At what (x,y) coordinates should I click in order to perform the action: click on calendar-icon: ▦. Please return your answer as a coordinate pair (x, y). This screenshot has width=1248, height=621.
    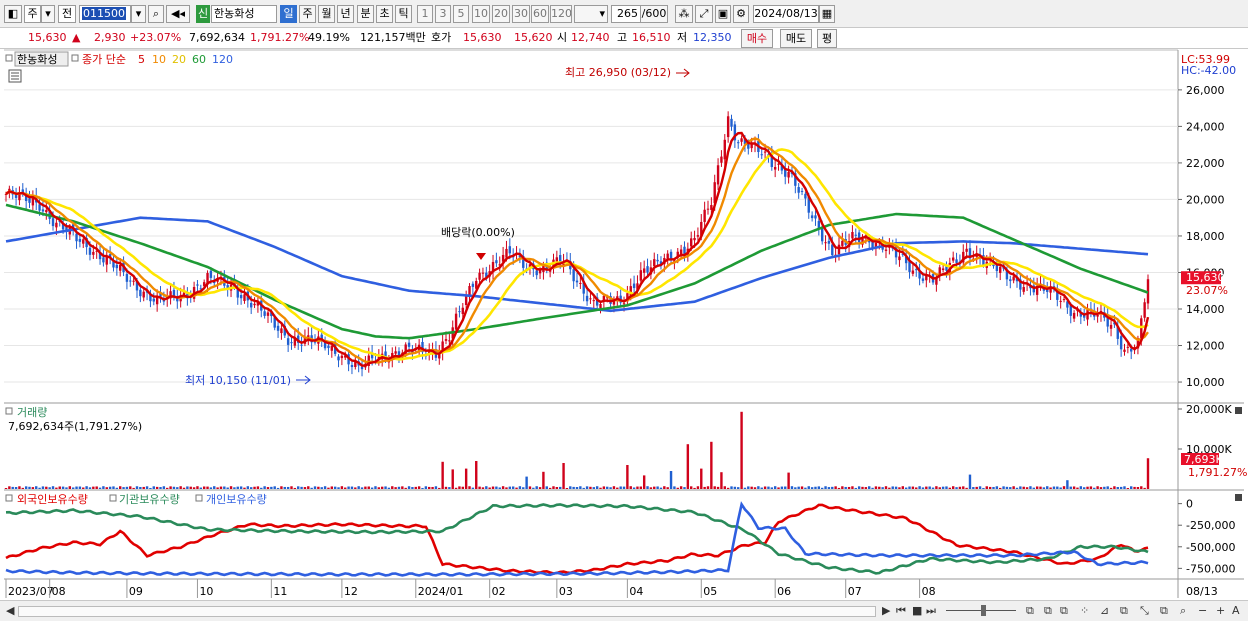
    Looking at the image, I should click on (827, 14).